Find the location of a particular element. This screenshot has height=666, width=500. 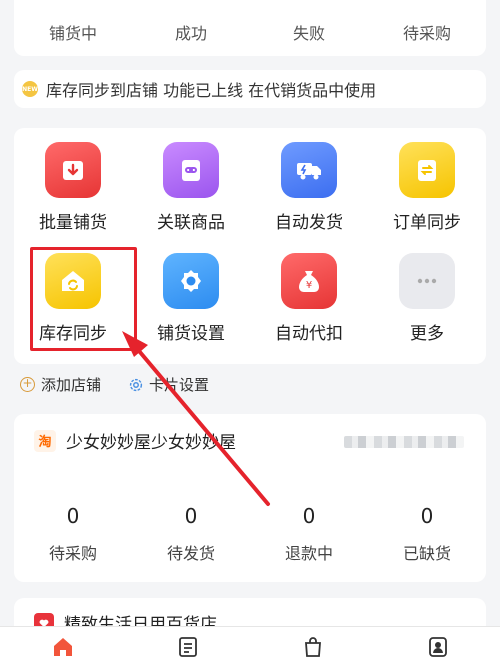

notice-banner: NEW 库存同步到店铺 功能已上线 在代销货品中使用 is located at coordinates (250, 89).